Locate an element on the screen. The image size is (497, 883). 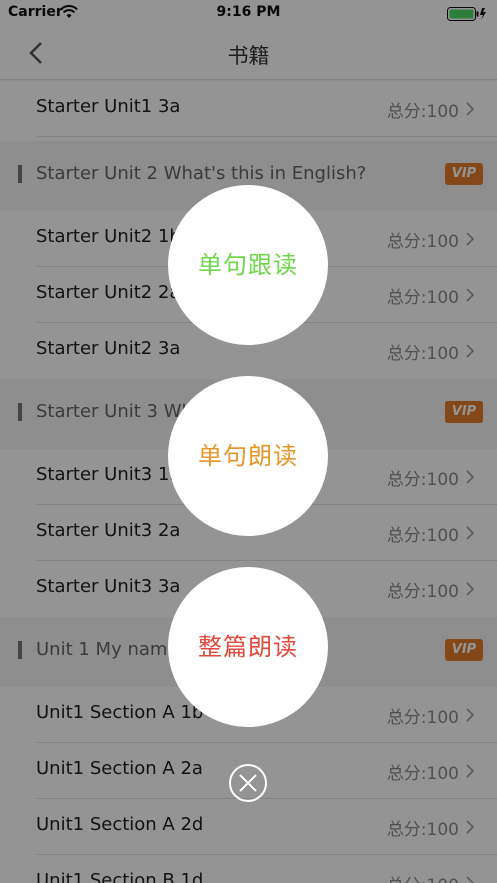
follow-read-label: 单句跟读 is located at coordinates (248, 265).